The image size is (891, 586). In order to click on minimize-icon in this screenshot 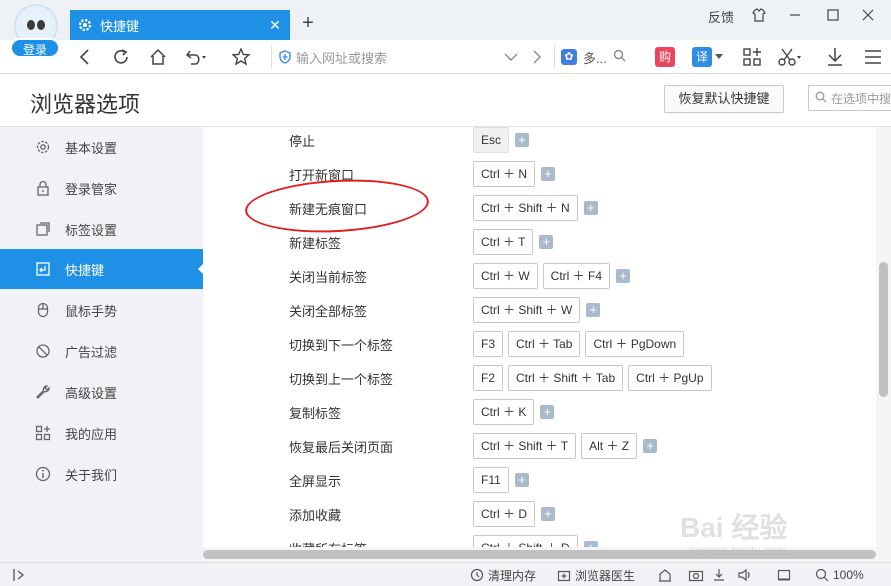, I will do `click(795, 15)`.